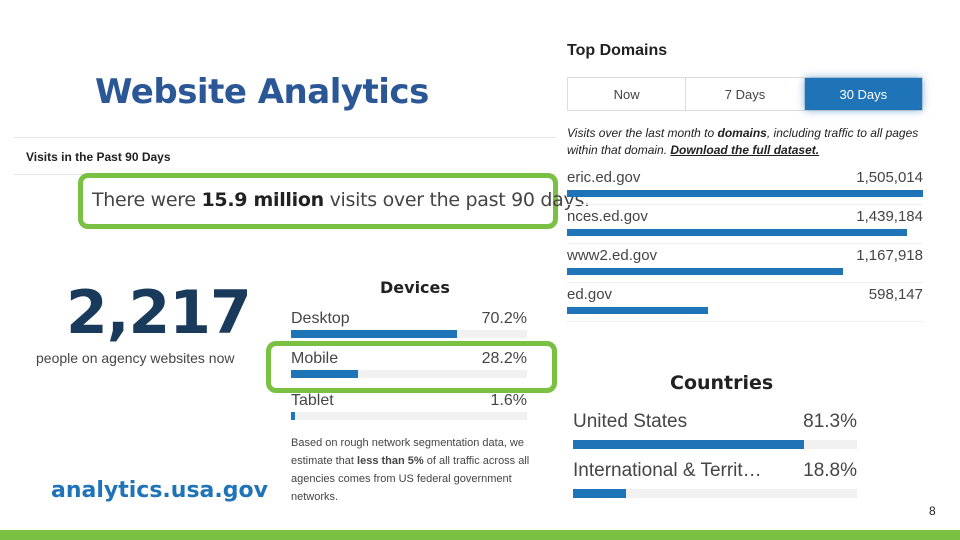  Describe the element at coordinates (504, 318) in the screenshot. I see `device-percent: 70.2%` at that location.